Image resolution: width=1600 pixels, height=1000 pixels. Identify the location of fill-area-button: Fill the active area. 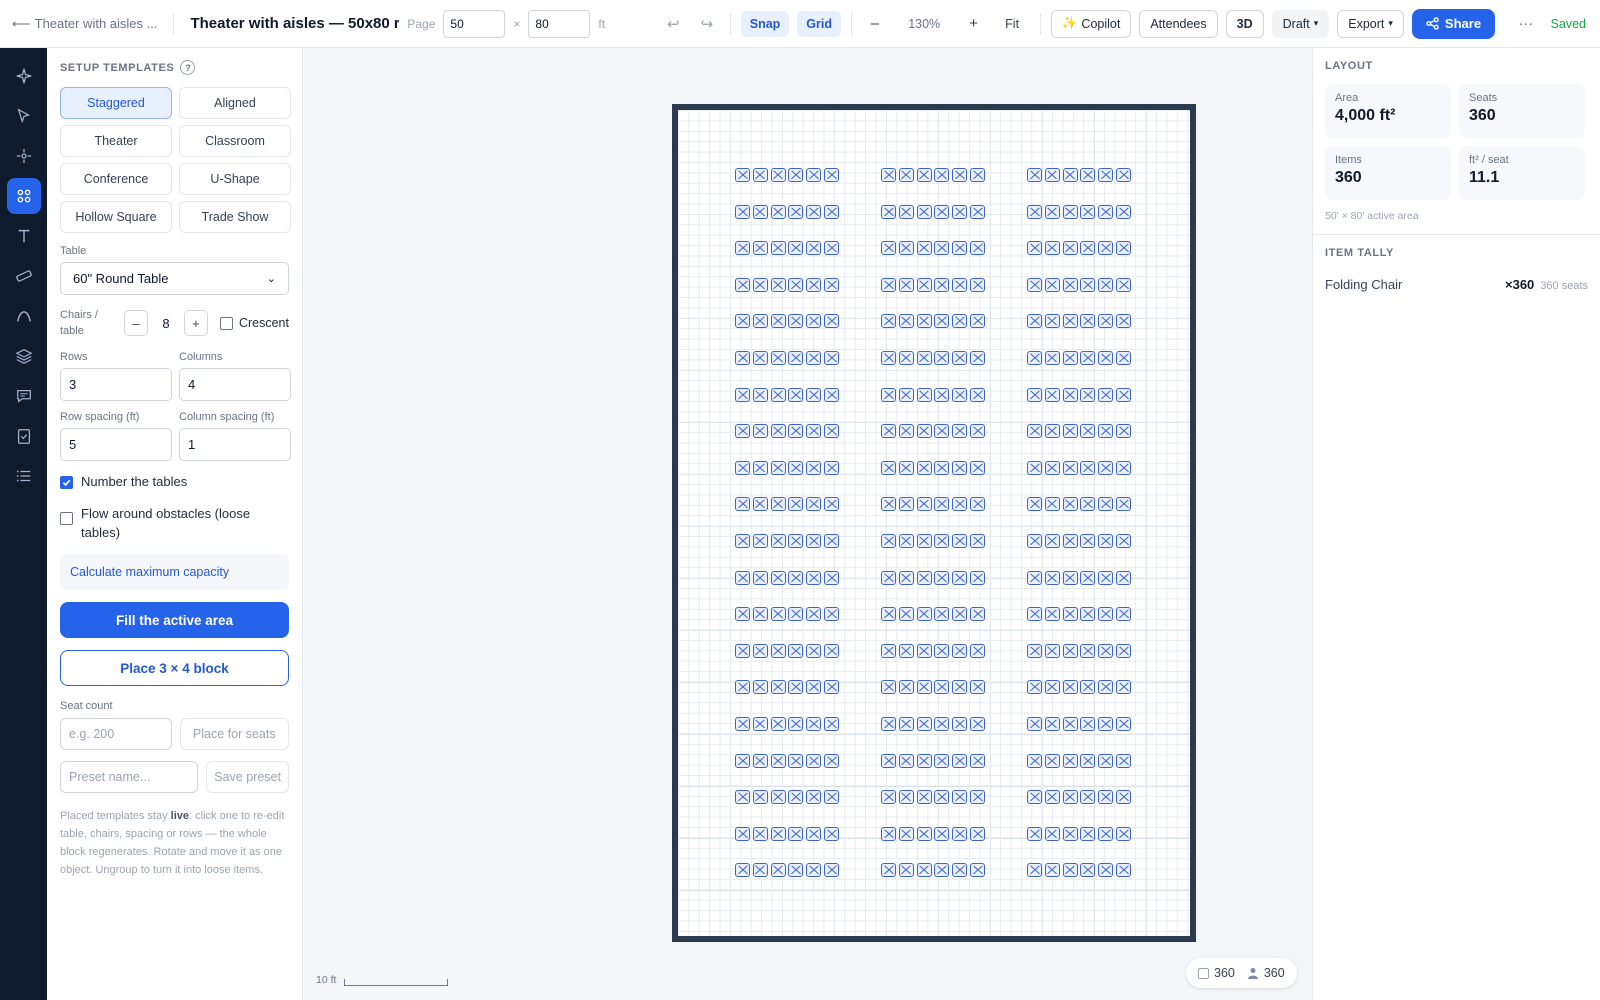
(174, 620).